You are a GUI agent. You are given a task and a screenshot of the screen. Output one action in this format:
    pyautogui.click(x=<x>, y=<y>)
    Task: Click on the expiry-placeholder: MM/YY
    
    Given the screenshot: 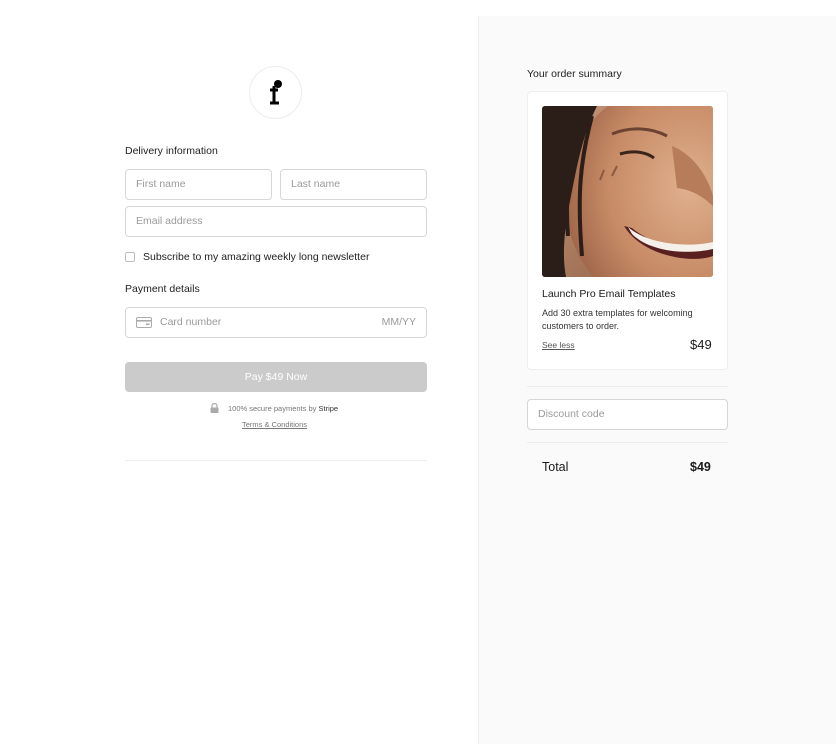 What is the action you would take?
    pyautogui.click(x=399, y=322)
    